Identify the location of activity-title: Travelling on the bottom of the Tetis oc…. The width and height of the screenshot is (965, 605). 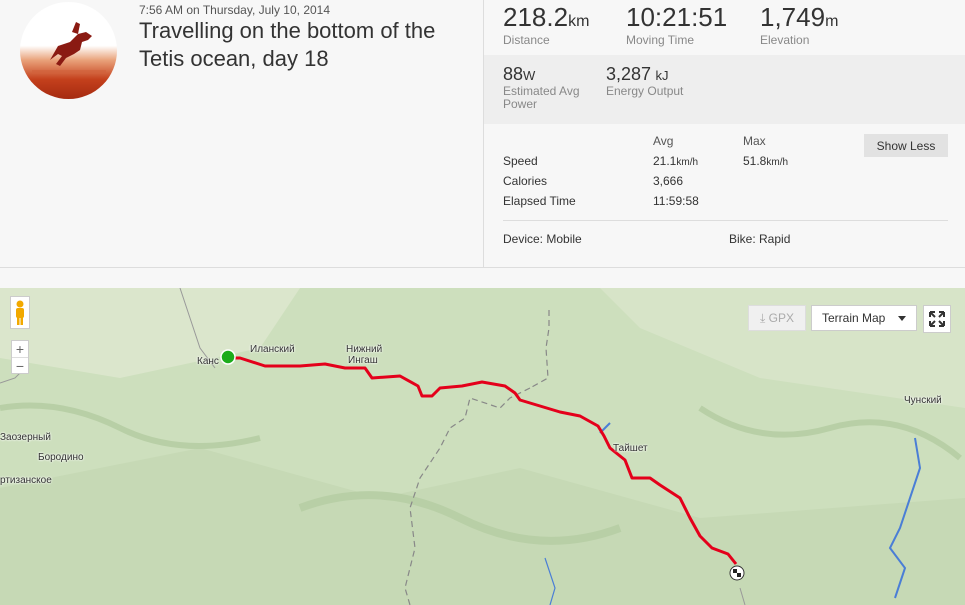
(287, 44).